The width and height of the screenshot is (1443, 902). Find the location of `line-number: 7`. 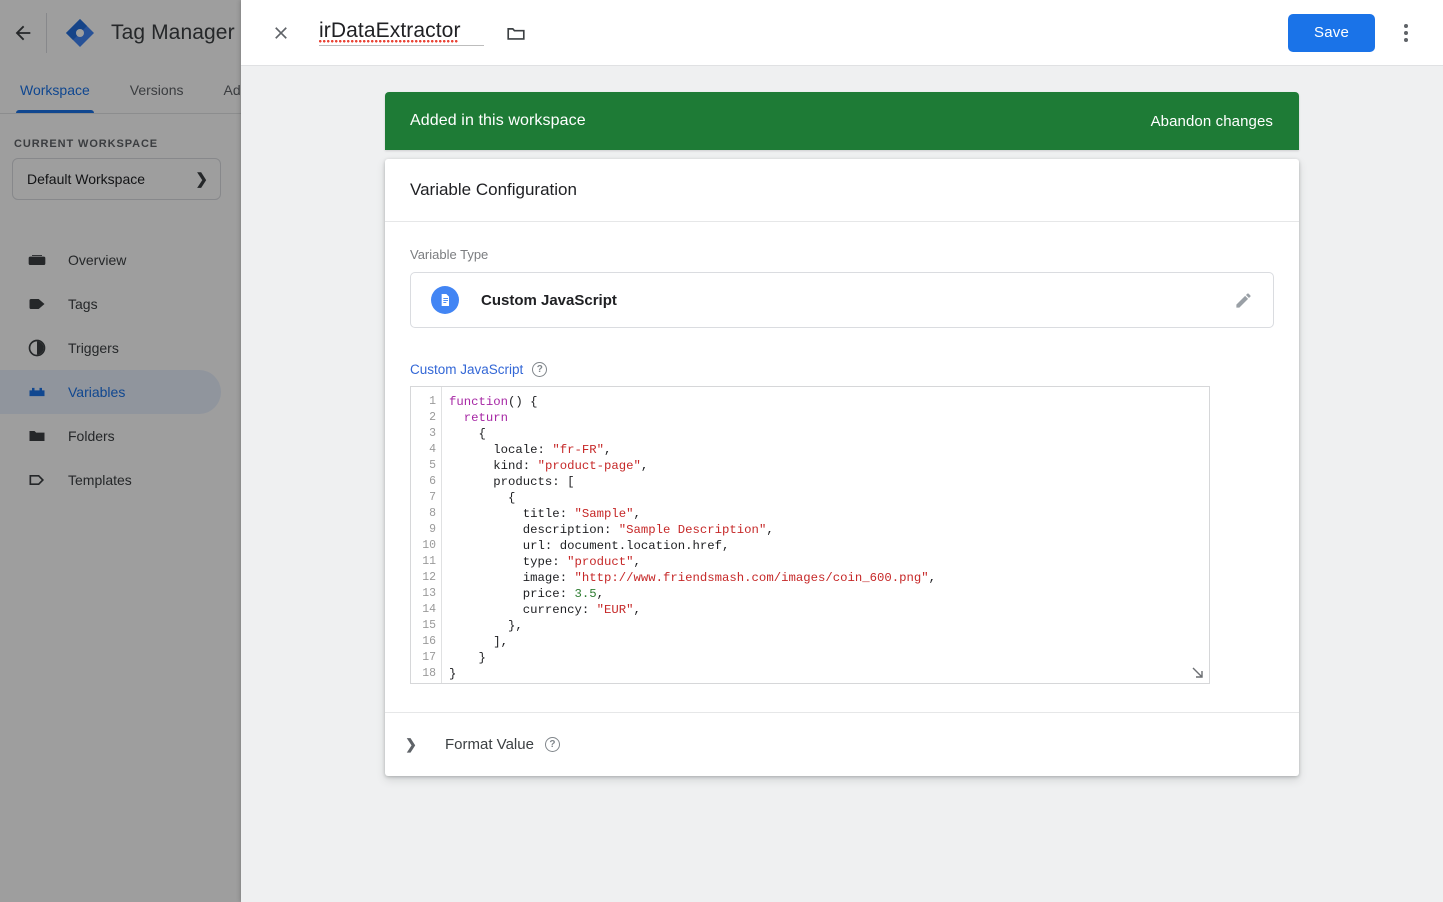

line-number: 7 is located at coordinates (432, 497).